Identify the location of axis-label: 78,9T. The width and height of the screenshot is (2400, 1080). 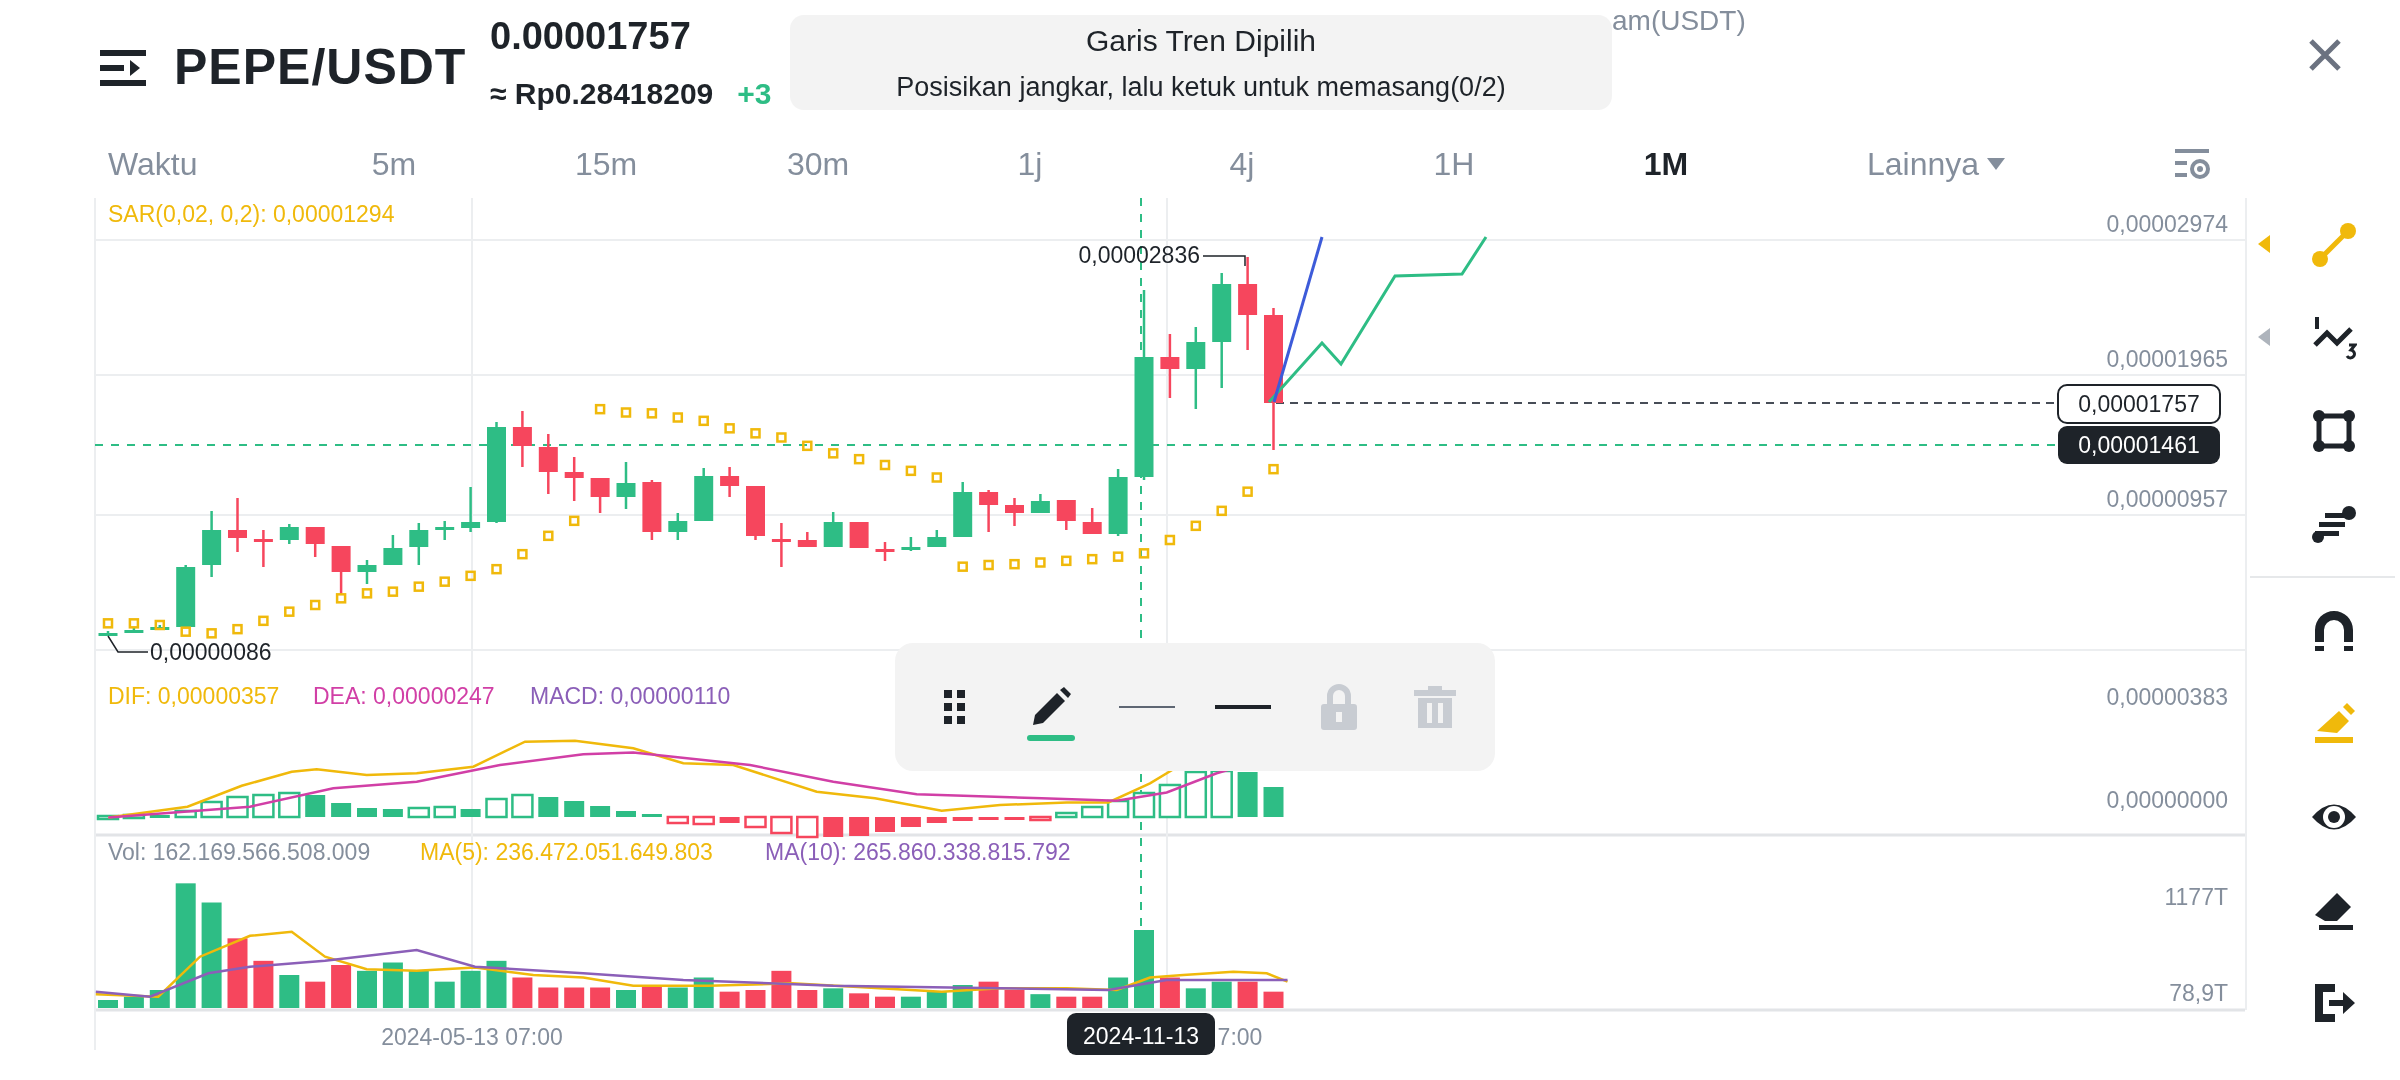
(2198, 993).